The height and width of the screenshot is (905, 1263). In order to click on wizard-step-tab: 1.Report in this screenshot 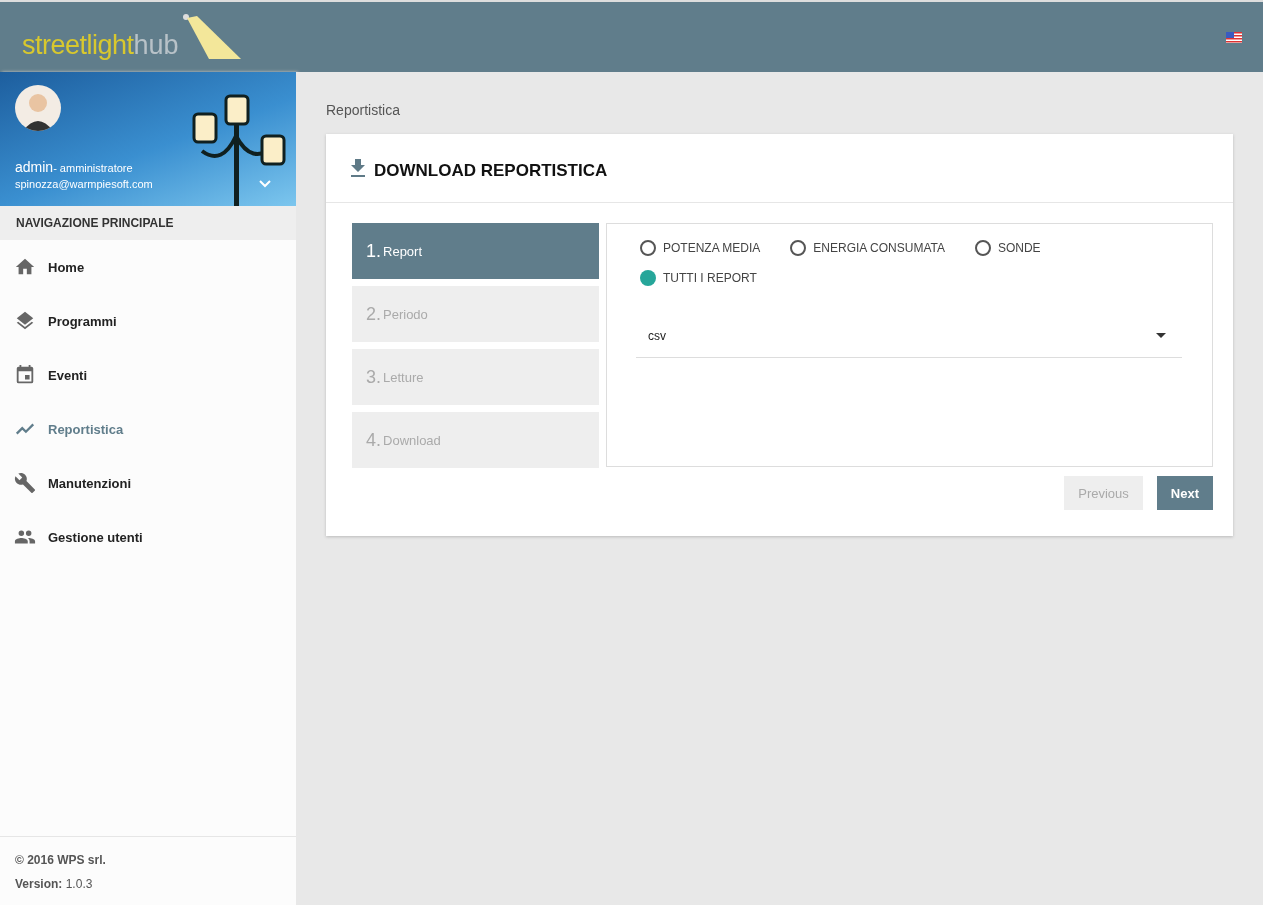, I will do `click(475, 251)`.